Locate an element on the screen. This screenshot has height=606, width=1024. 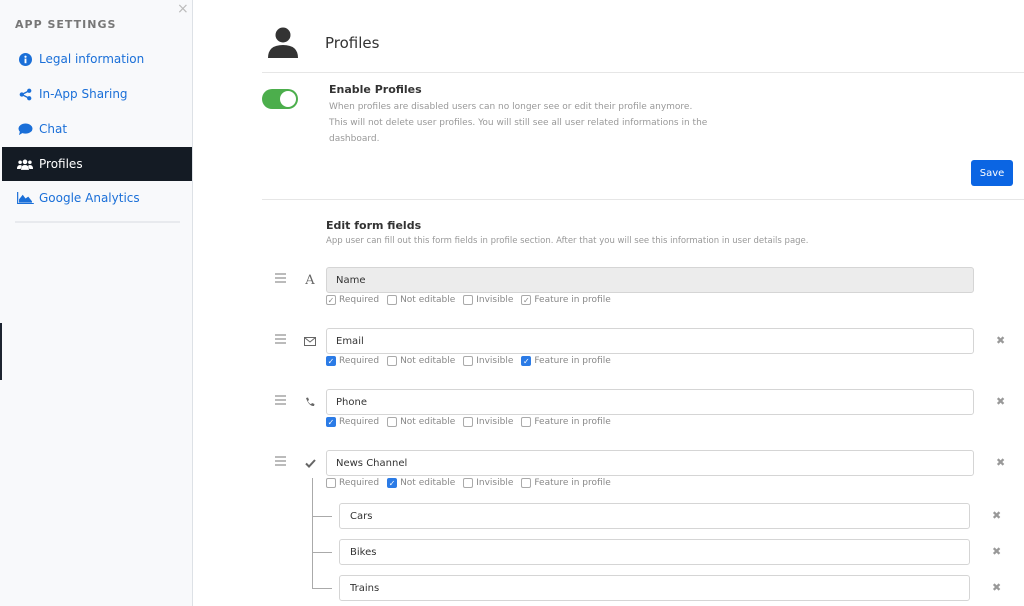
left-edge-bar is located at coordinates (1, 351).